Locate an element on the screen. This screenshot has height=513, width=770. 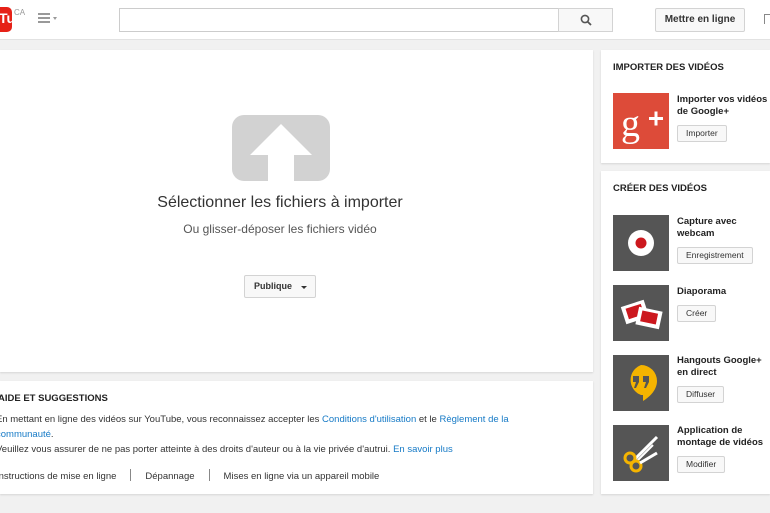
search-button is located at coordinates (585, 20).